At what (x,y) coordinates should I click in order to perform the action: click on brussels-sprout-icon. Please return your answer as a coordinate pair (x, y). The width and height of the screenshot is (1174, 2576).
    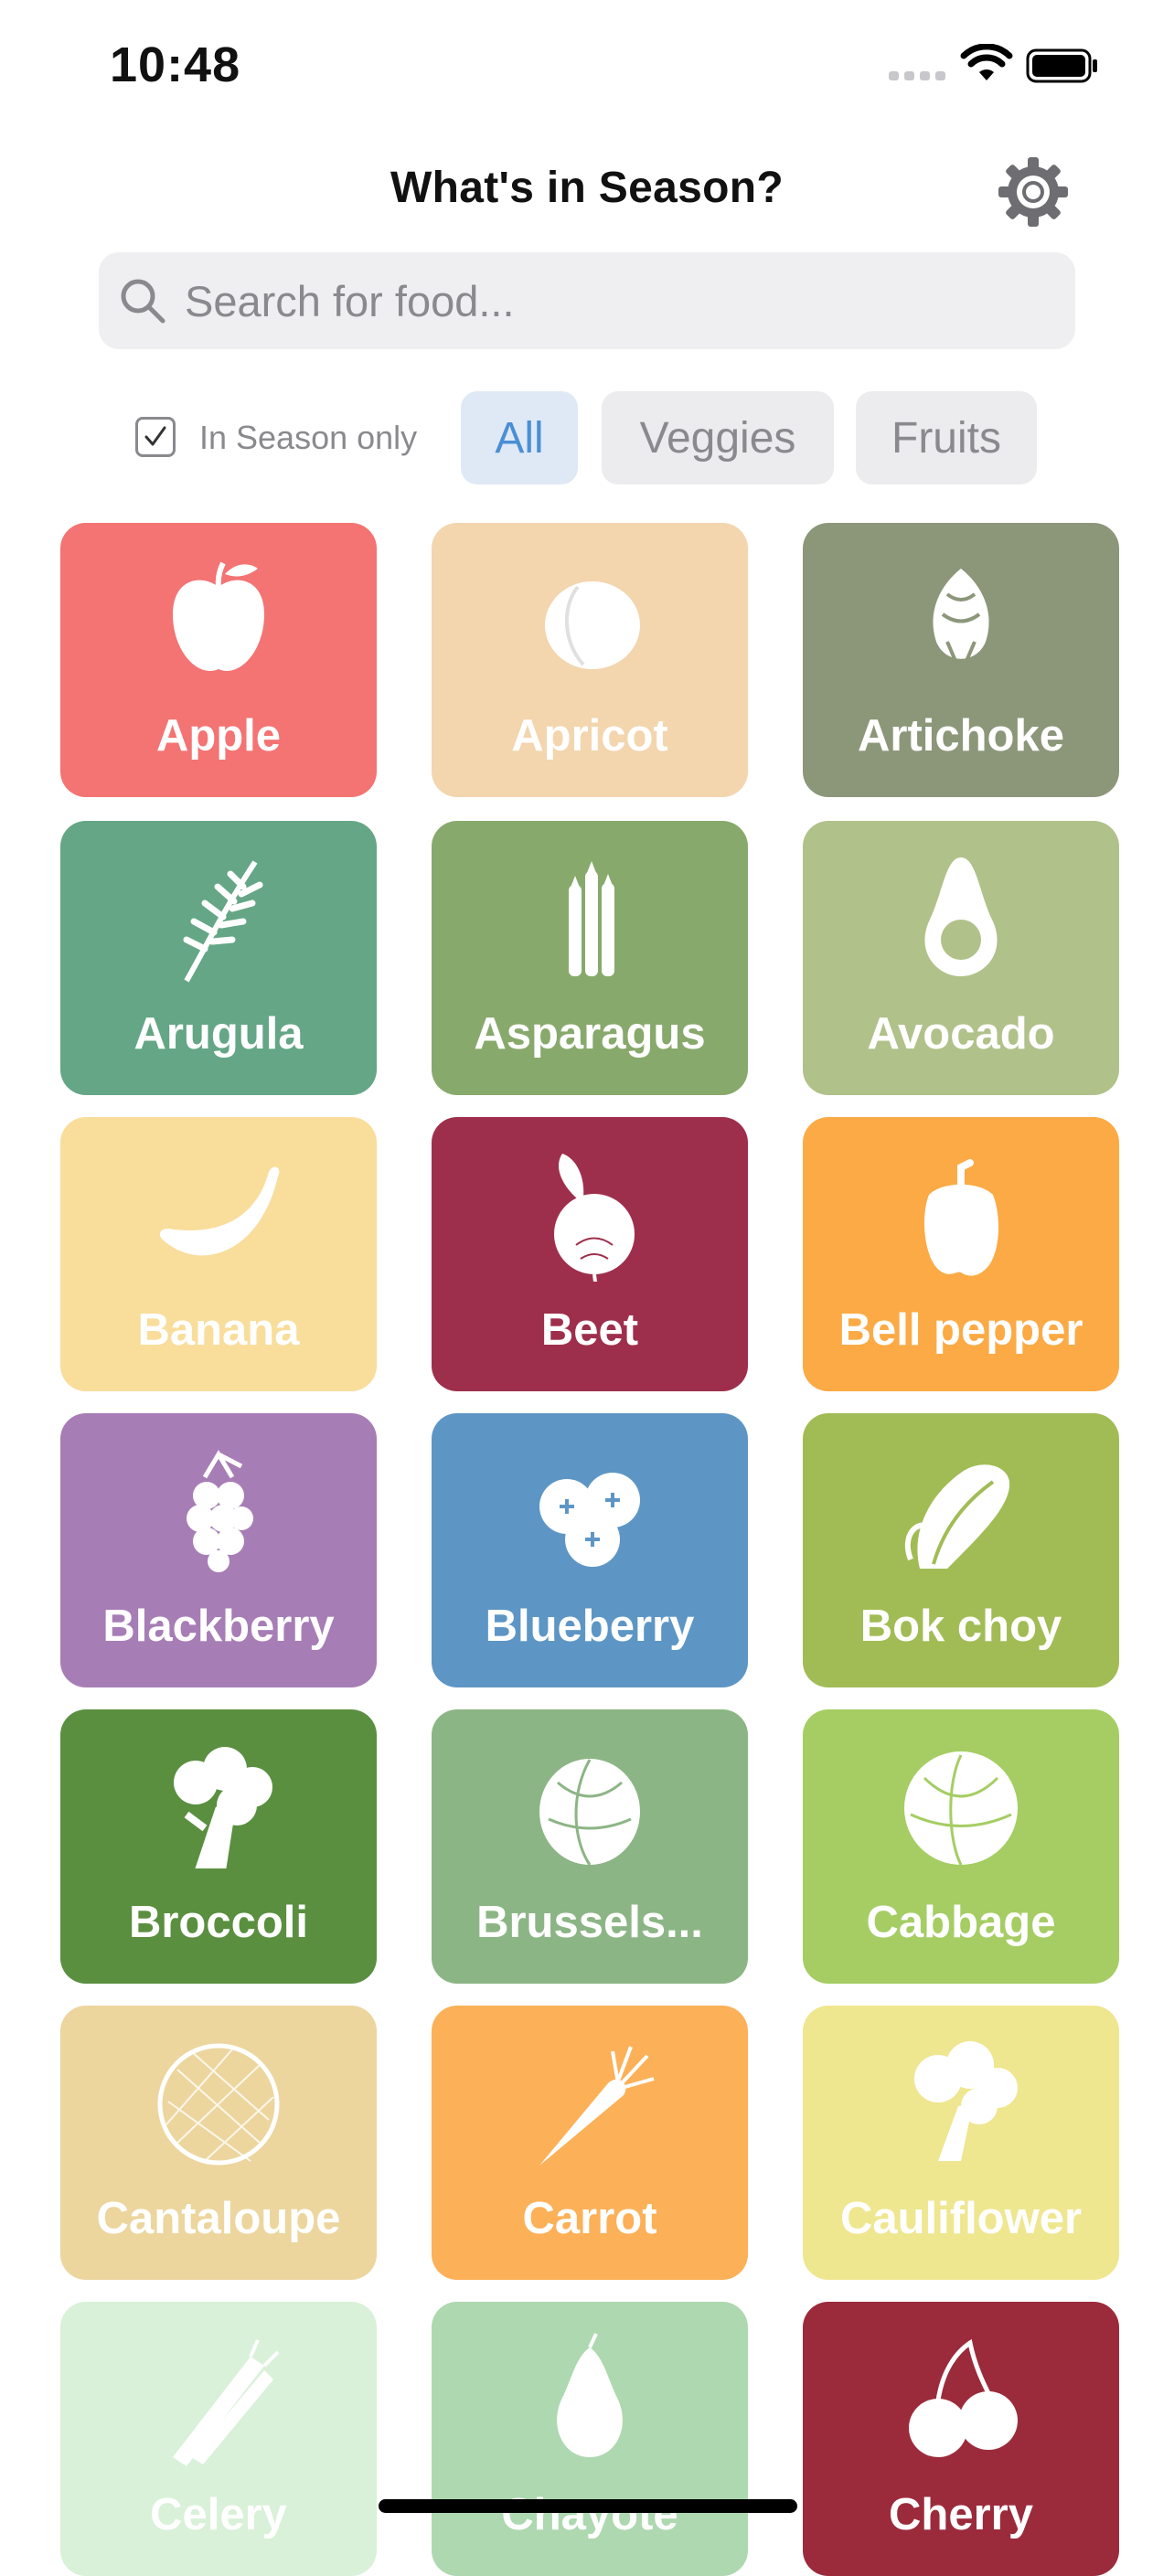
    Looking at the image, I should click on (589, 1813).